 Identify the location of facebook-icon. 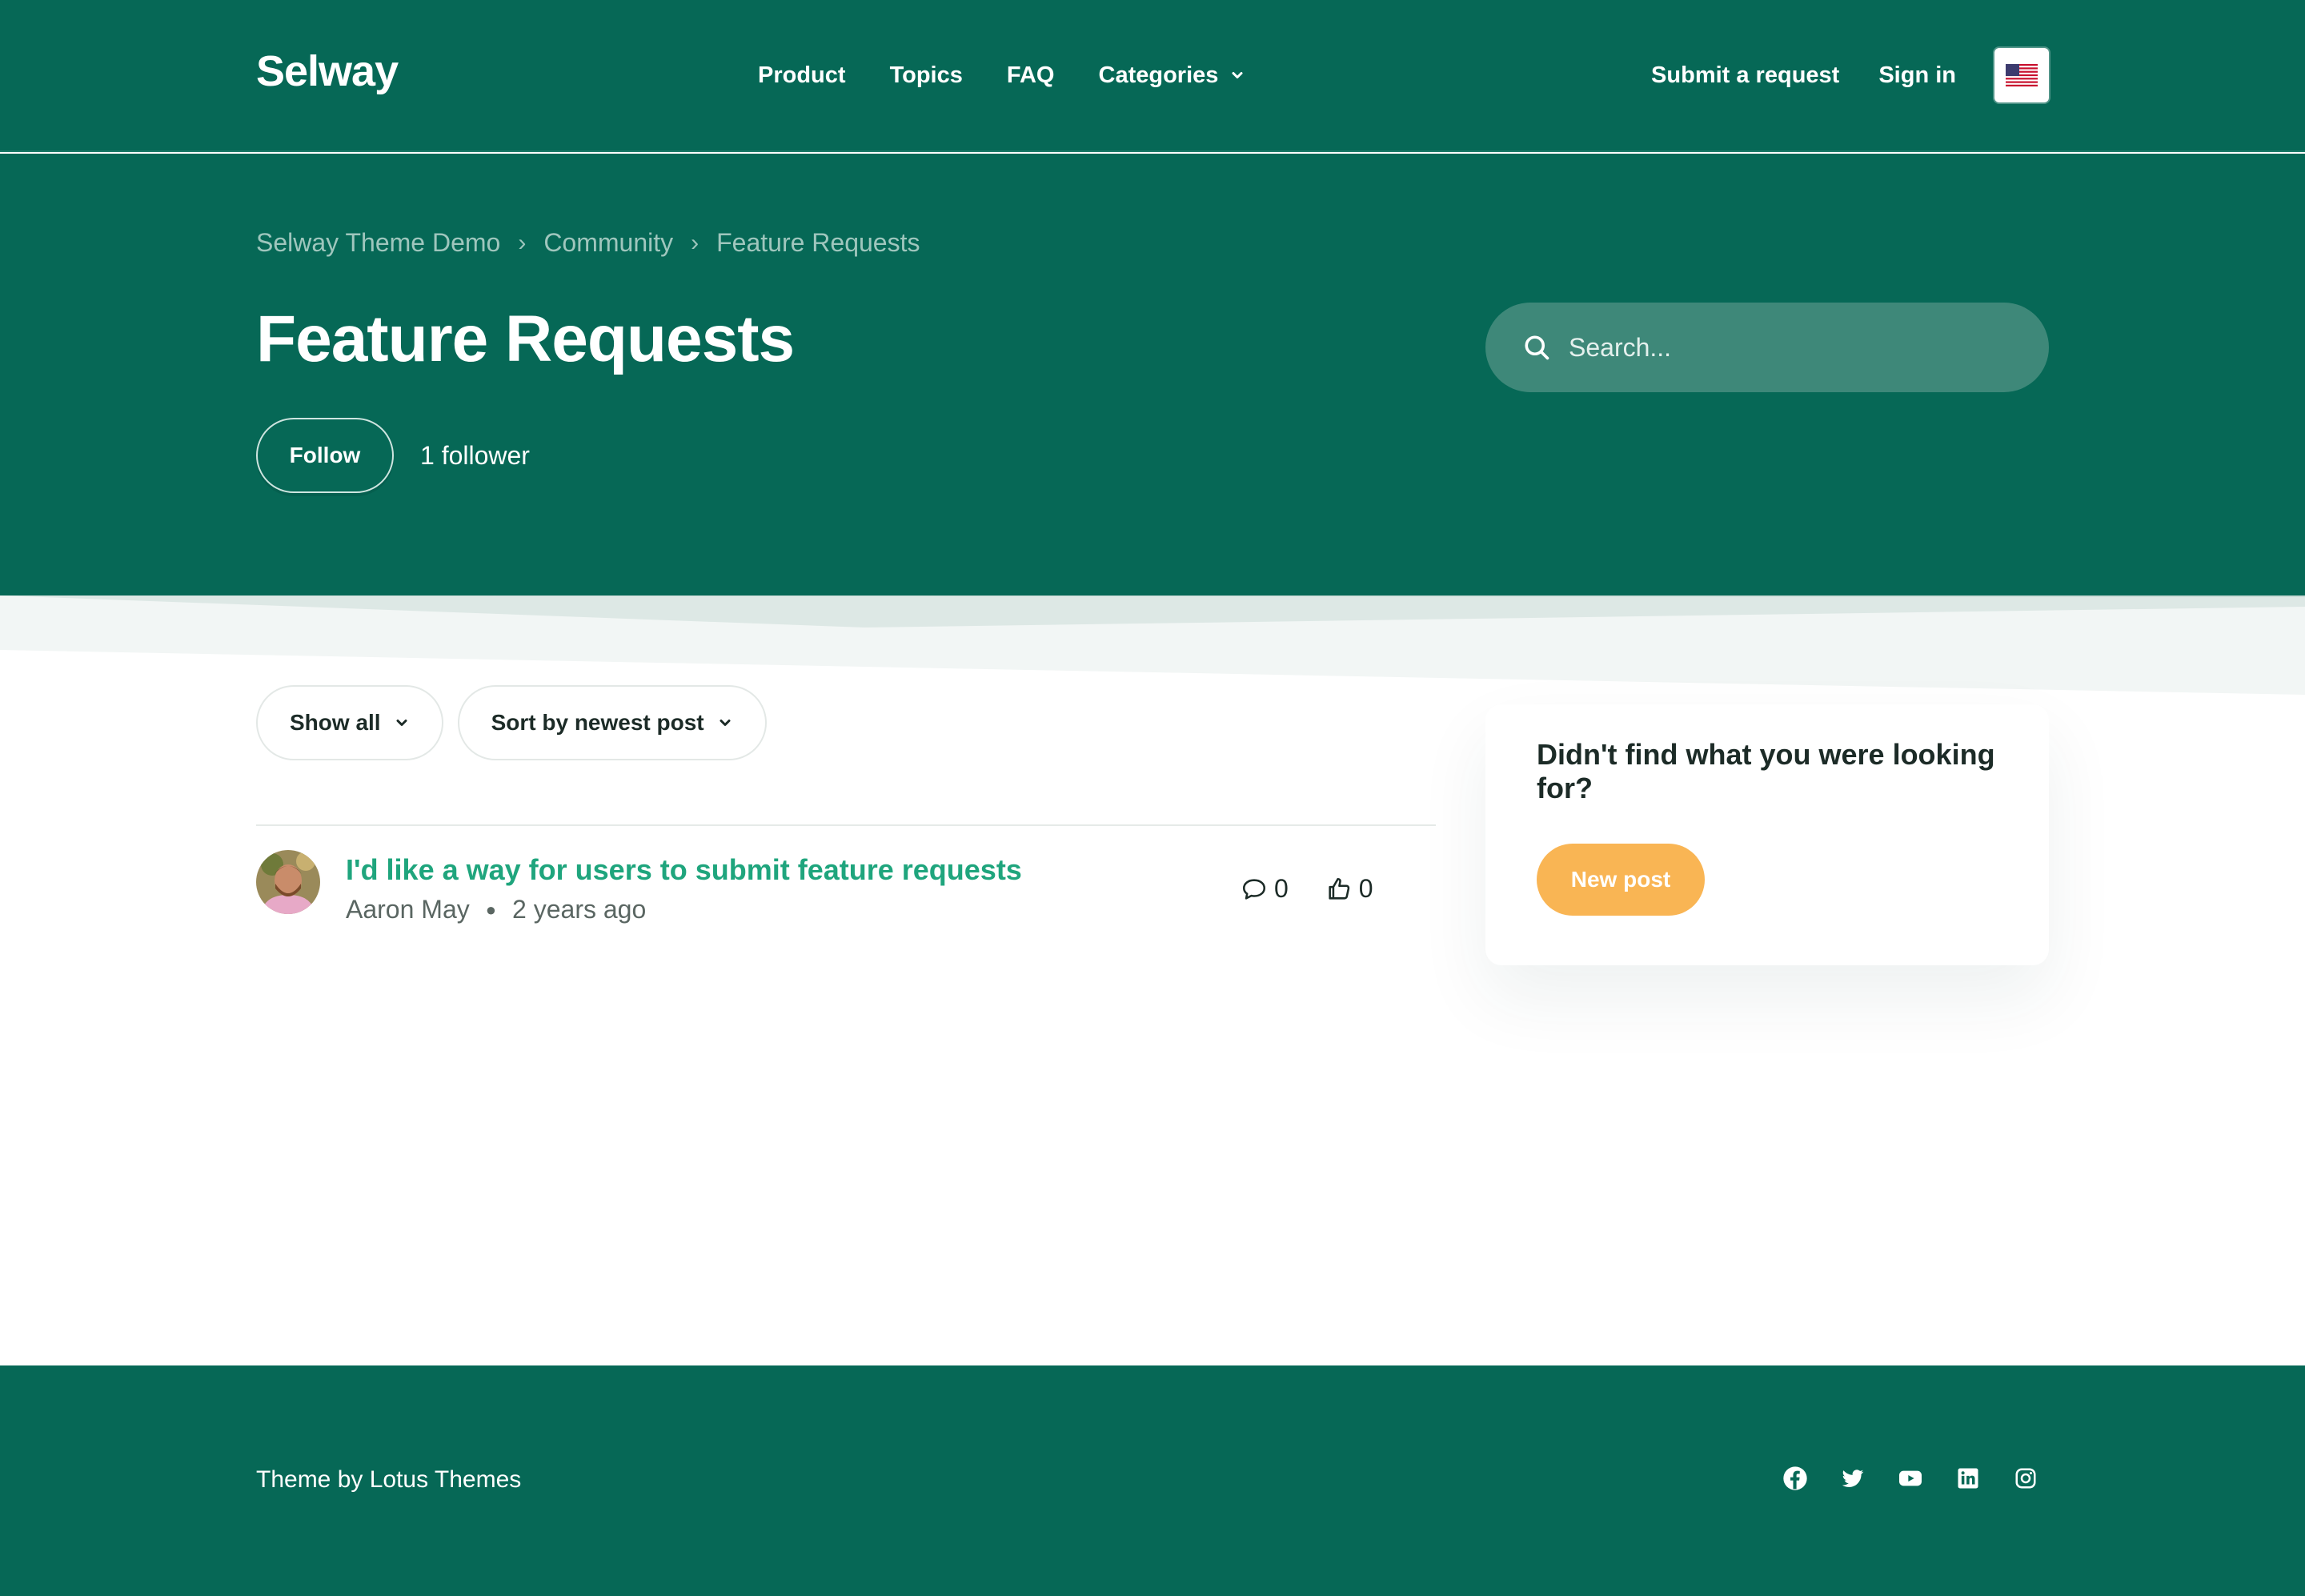
(1795, 1478).